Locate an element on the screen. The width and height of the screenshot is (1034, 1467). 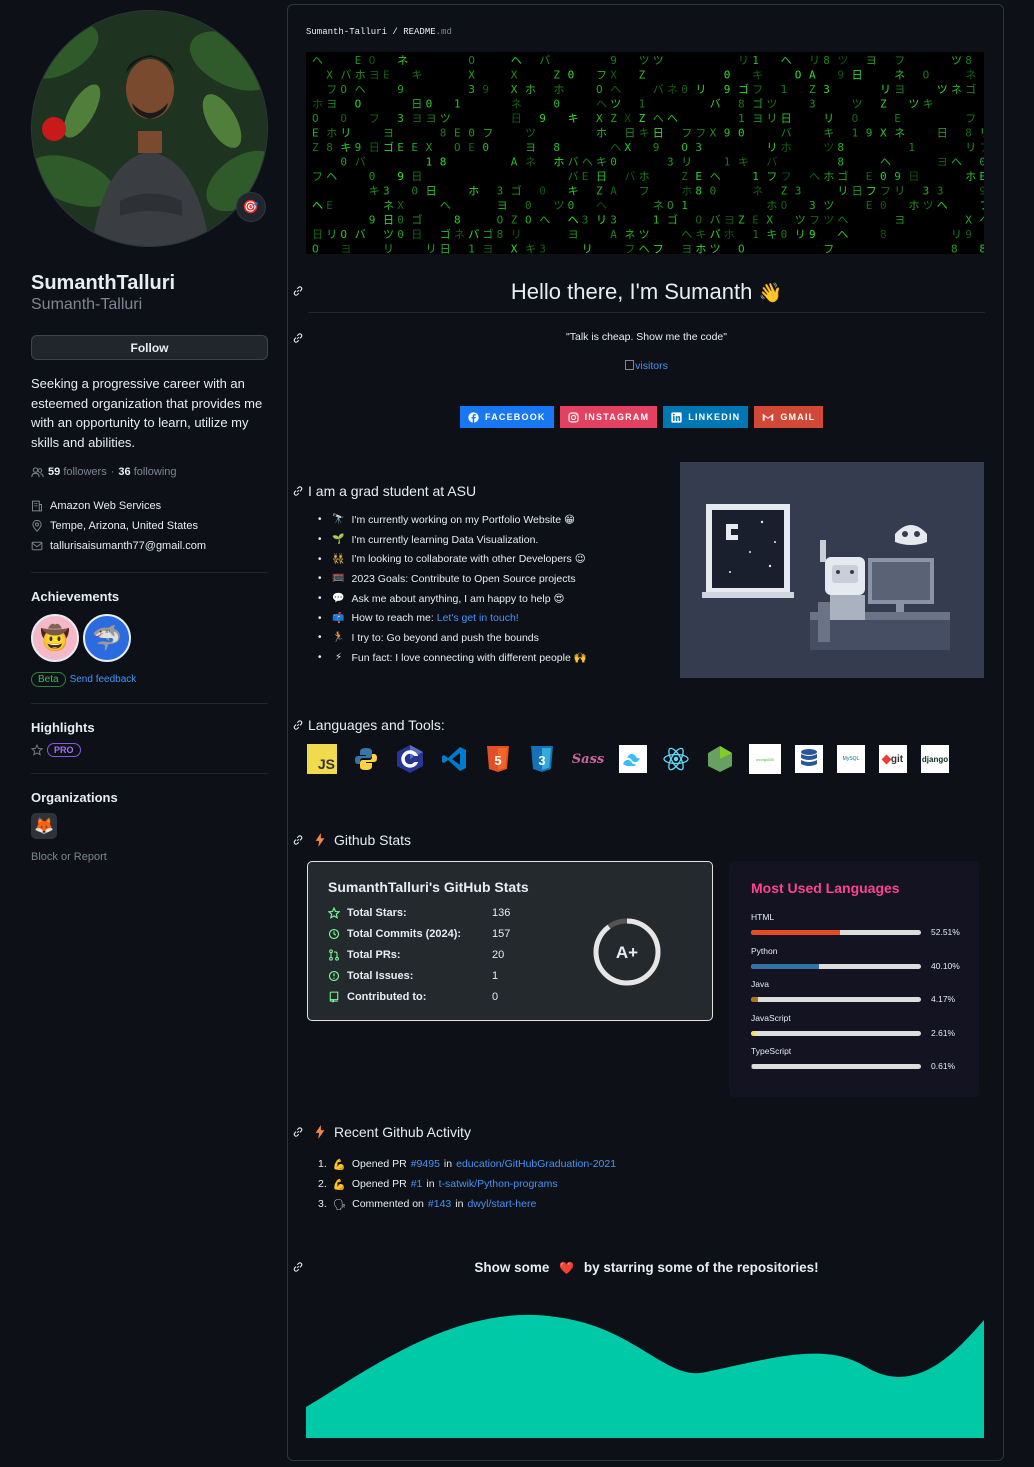
matrix-glyph: バ is located at coordinates (544, 60).